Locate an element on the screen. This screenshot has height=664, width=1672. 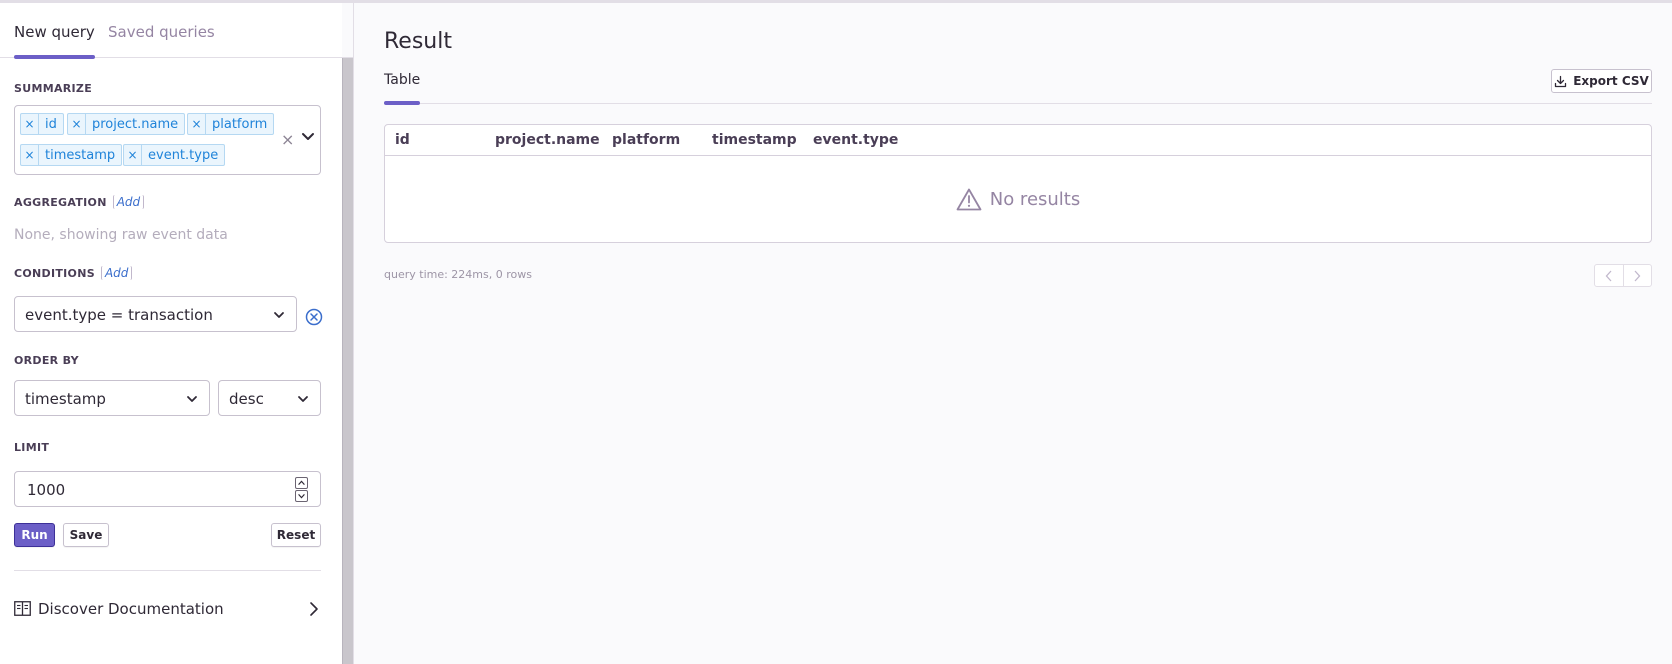
previous-page-button is located at coordinates (1609, 275).